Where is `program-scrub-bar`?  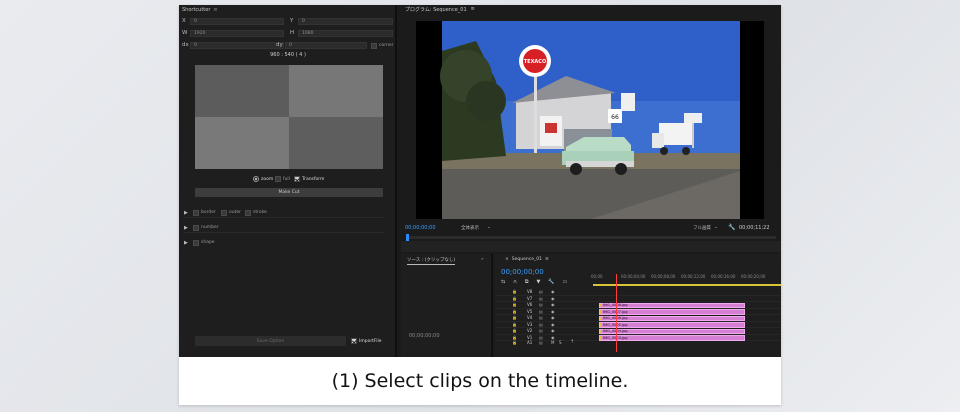
program-scrub-bar is located at coordinates (591, 237).